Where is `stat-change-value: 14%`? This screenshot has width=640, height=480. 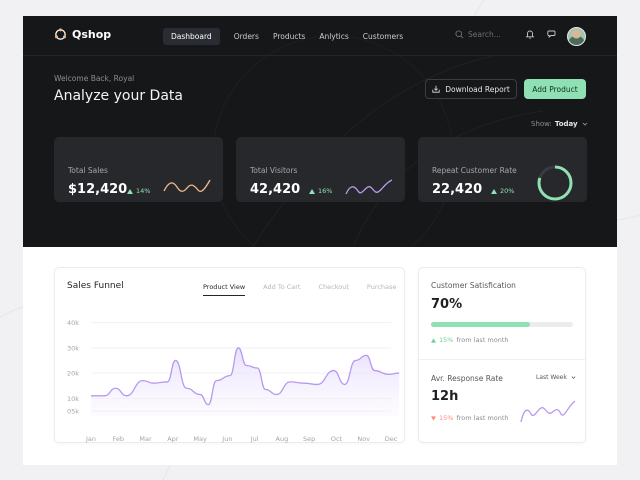
stat-change-value: 14% is located at coordinates (143, 191).